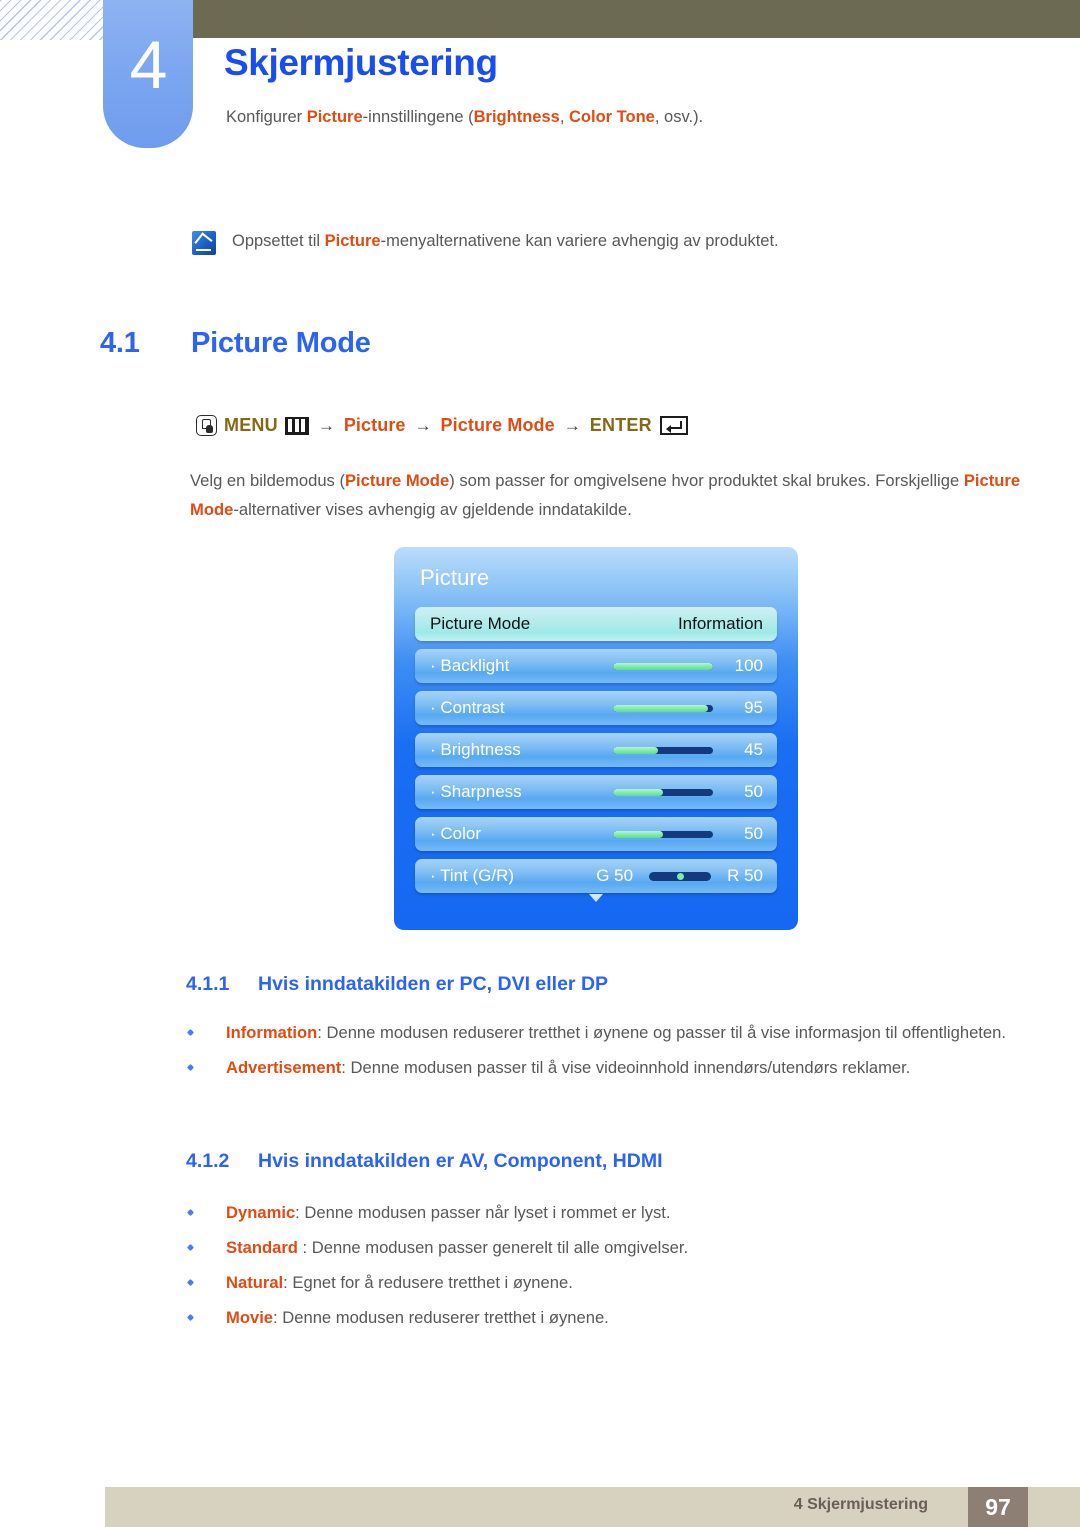 The height and width of the screenshot is (1527, 1080). Describe the element at coordinates (596, 708) in the screenshot. I see `osd-row: · Contrast 95` at that location.